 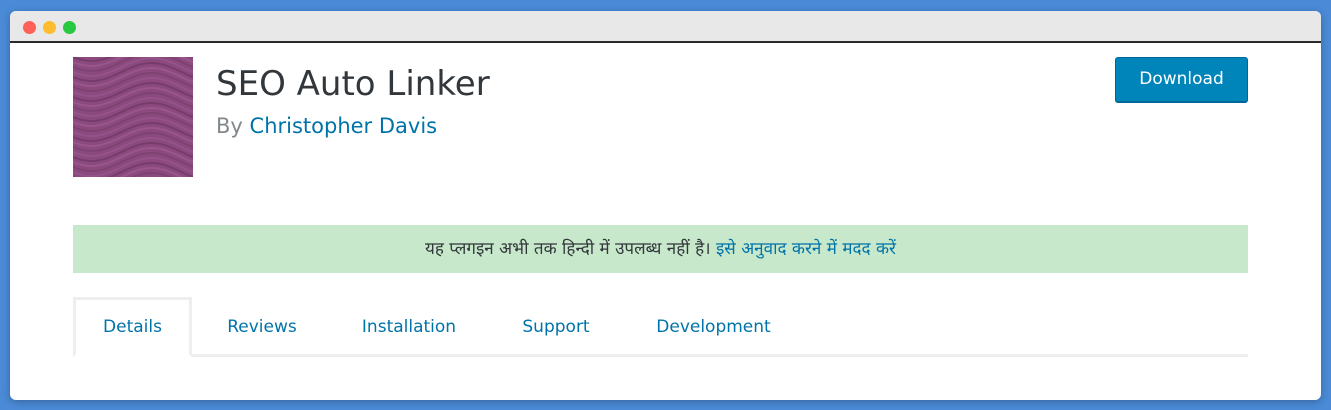 What do you see at coordinates (49, 27) in the screenshot?
I see `minimize-window-button` at bounding box center [49, 27].